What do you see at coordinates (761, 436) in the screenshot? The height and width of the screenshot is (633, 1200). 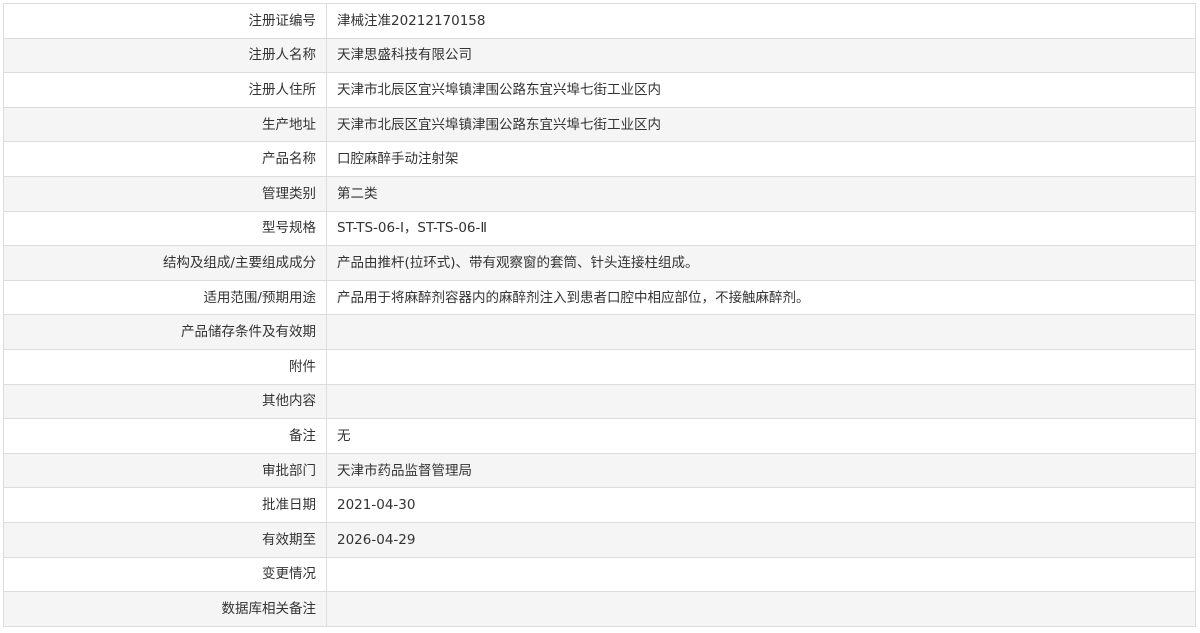 I see `field-value-remarks: 无` at bounding box center [761, 436].